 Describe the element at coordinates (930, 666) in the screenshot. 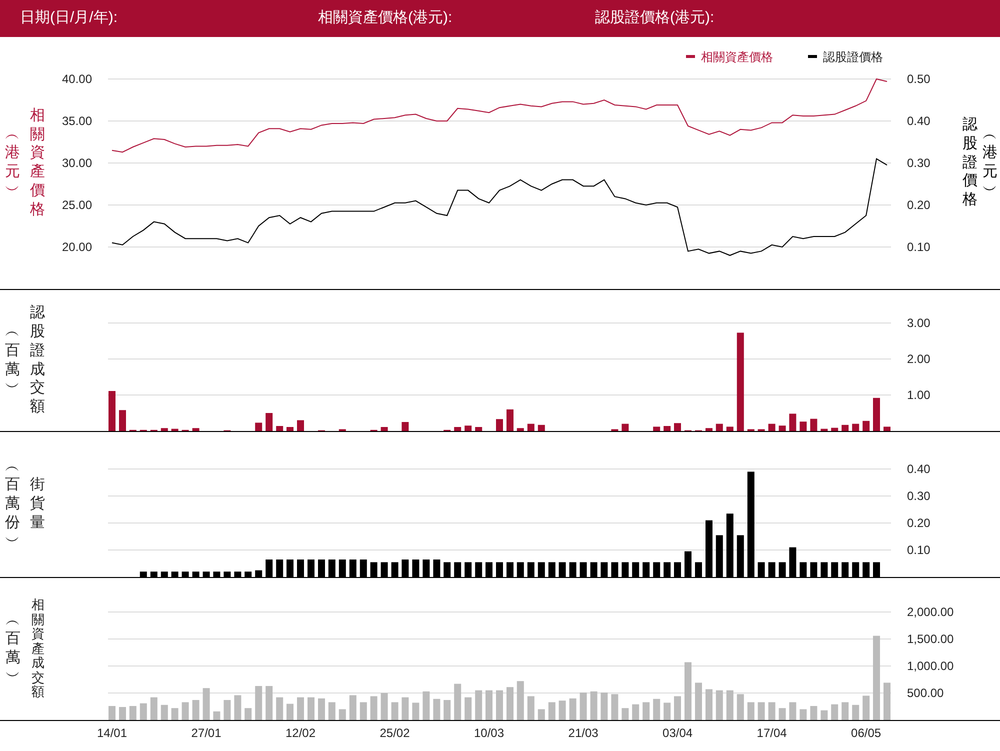

I see `axis-tick-label: 1,000.00` at that location.